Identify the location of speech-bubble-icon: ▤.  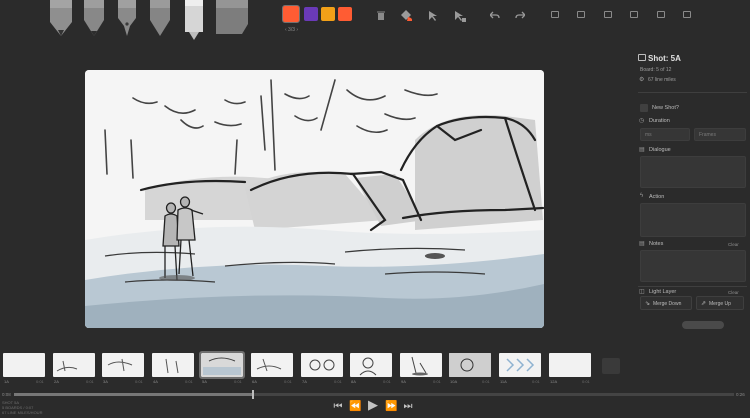
(642, 150).